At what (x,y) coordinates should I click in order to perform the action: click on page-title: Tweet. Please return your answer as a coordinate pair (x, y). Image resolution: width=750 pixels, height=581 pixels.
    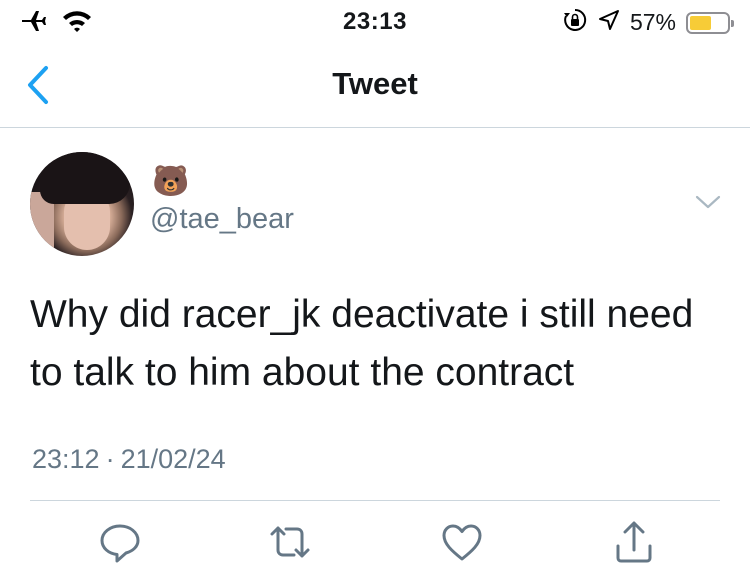
    Looking at the image, I should click on (375, 83).